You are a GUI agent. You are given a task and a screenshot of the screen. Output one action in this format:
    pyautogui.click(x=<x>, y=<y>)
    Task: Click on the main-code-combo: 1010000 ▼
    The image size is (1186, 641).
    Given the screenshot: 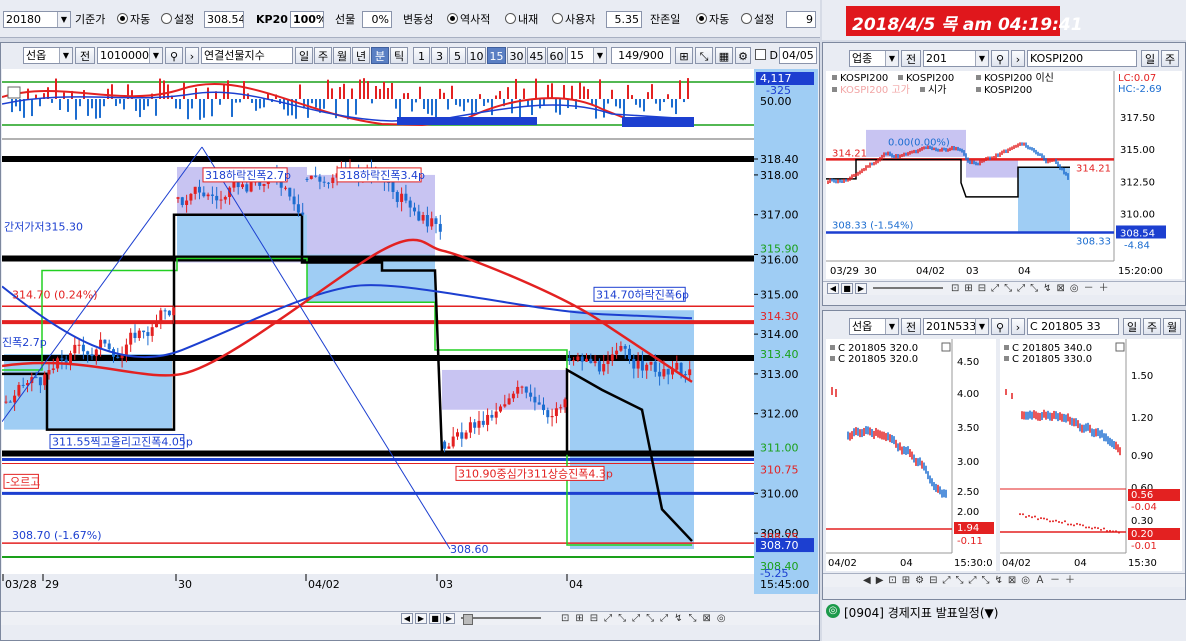 What is the action you would take?
    pyautogui.click(x=130, y=55)
    